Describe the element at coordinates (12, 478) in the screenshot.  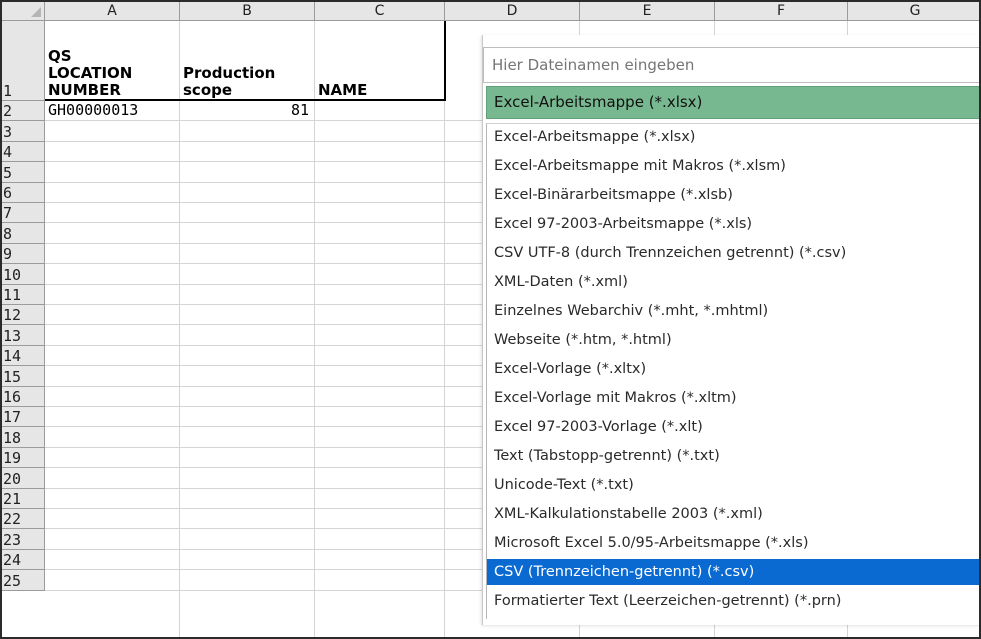
I see `row-number: 20` at that location.